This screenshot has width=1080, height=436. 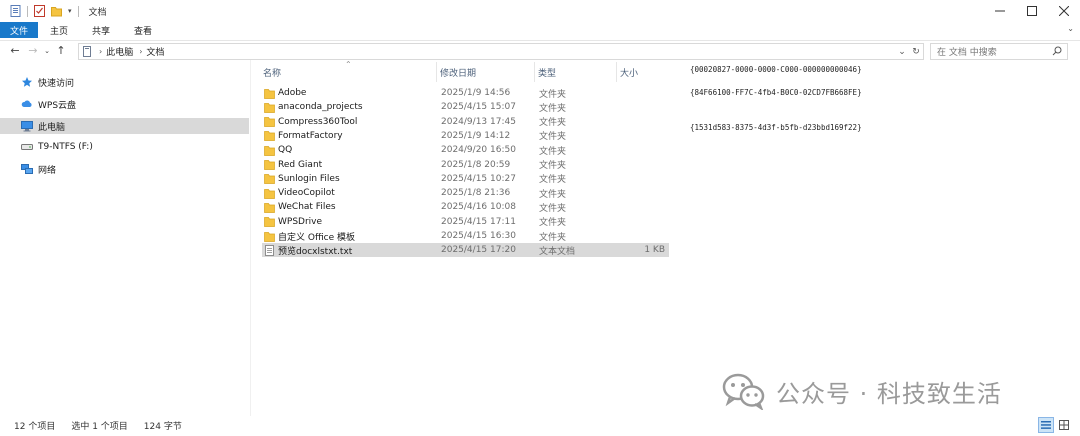 I want to click on table-row: WeChat Files 2025/4/16 10:08 文件夹, so click(x=465, y=207).